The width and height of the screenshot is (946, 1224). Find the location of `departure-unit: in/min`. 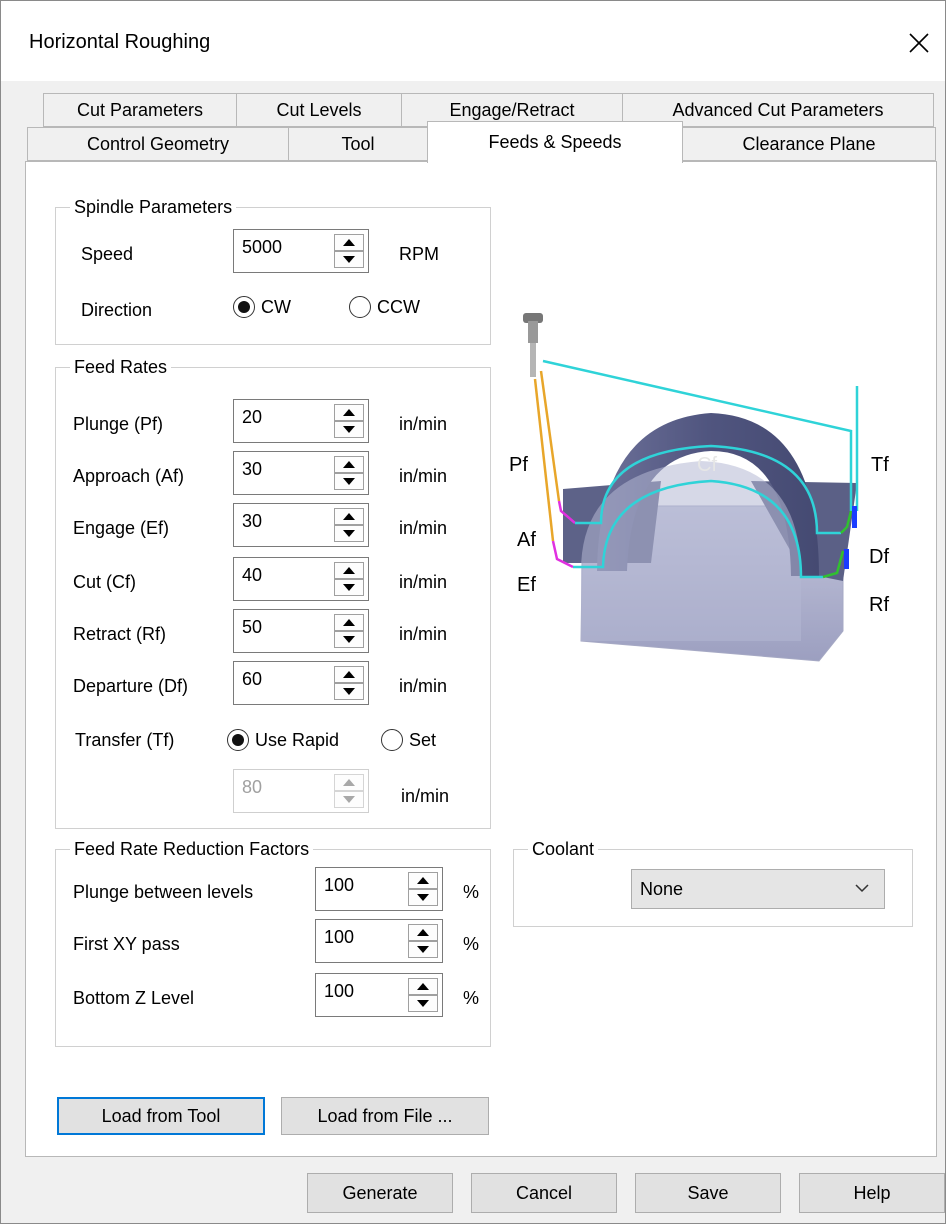

departure-unit: in/min is located at coordinates (423, 686).